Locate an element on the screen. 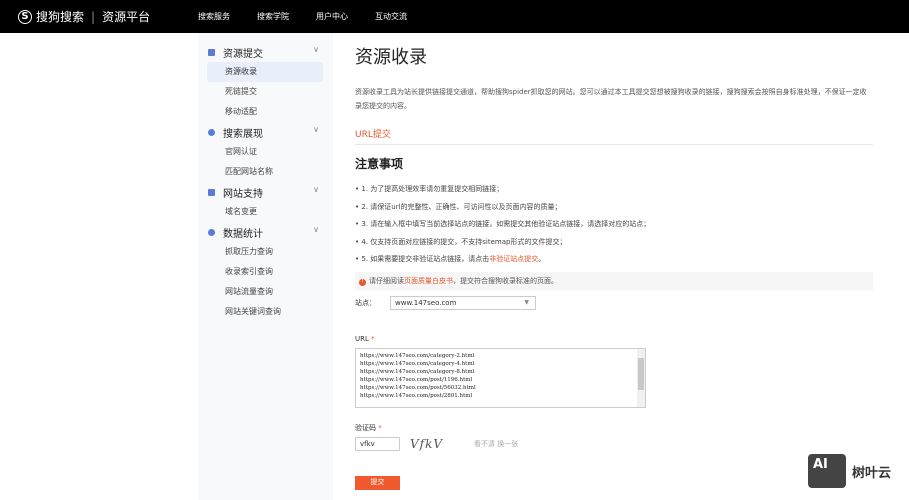 The height and width of the screenshot is (500, 909). tip-text: ，提交符合搜狗收录标准的页面。 is located at coordinates (505, 280).